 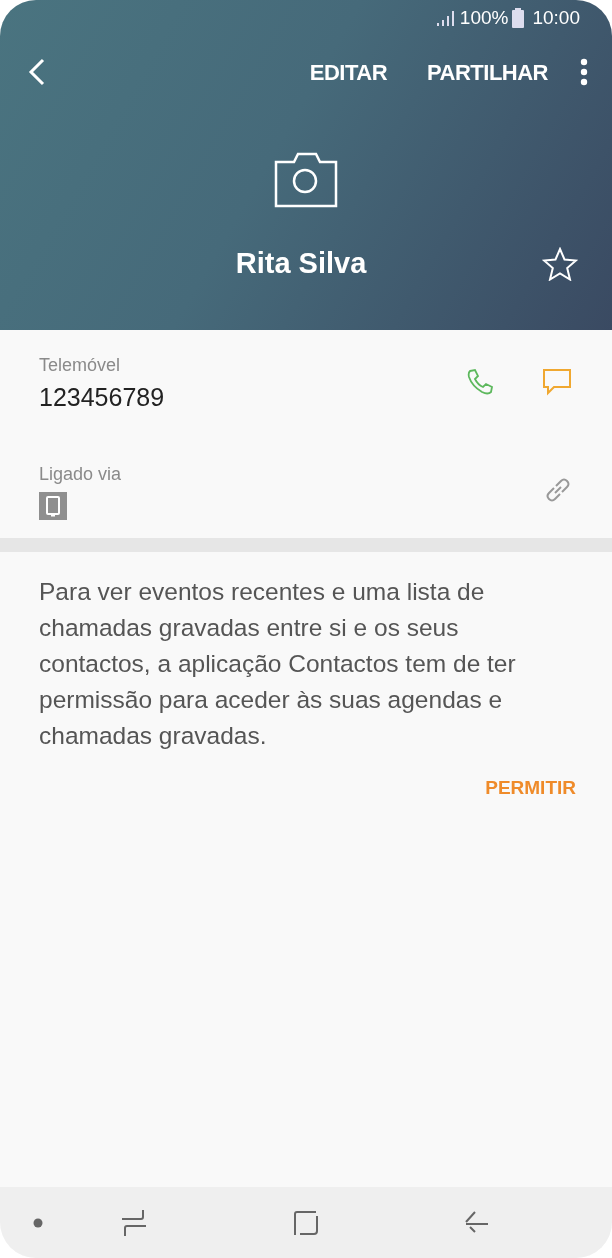 I want to click on contact-name: Rita Silva, so click(x=301, y=263).